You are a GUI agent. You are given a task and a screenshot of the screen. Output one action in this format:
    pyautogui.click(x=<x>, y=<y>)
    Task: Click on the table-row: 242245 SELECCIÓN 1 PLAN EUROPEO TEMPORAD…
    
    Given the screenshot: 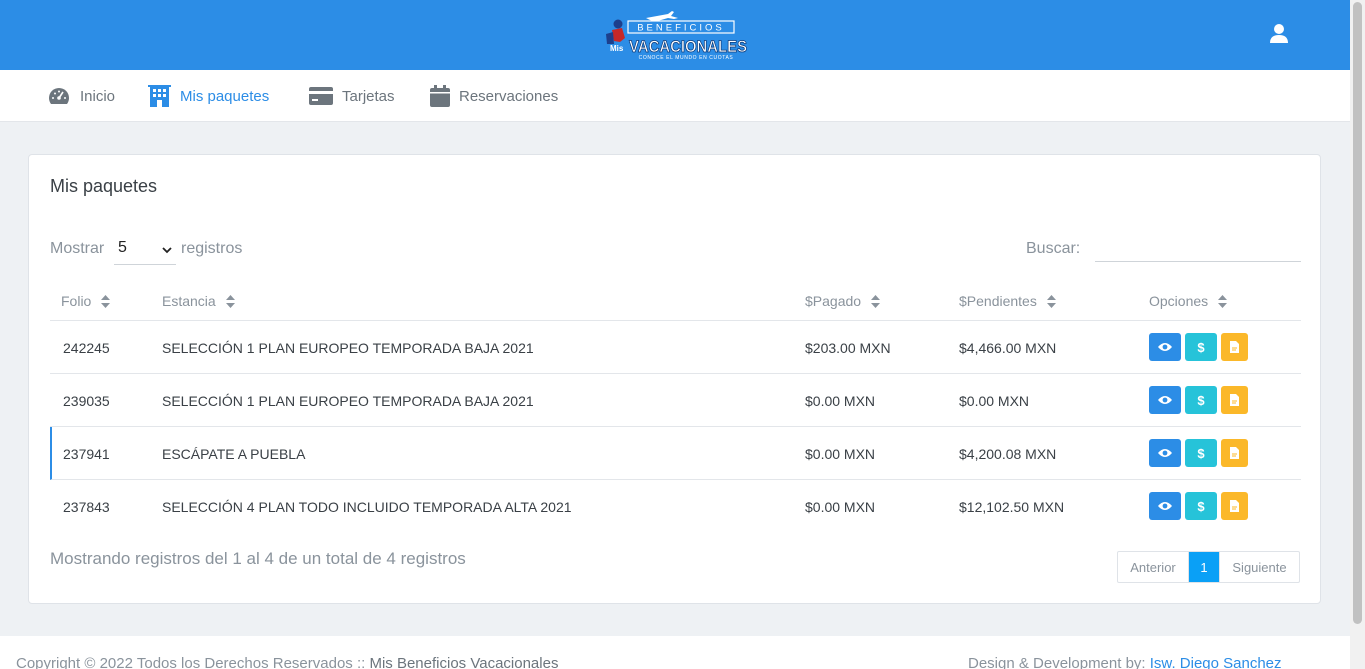 What is the action you would take?
    pyautogui.click(x=675, y=347)
    